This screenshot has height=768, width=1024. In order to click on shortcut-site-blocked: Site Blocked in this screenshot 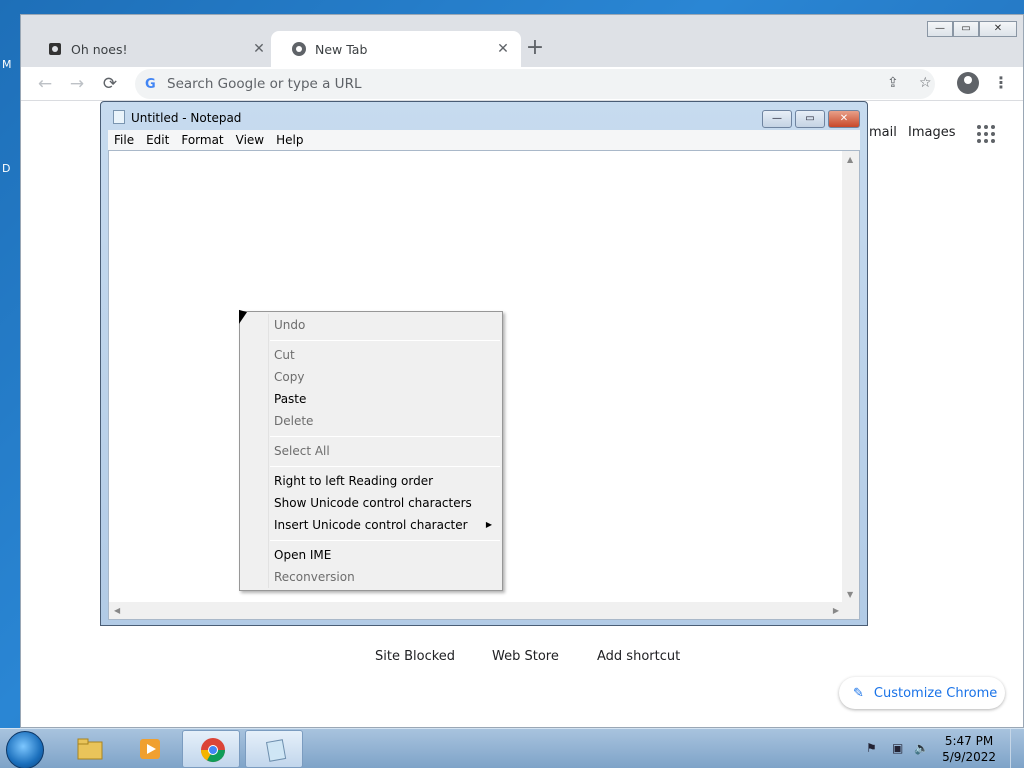, I will do `click(415, 656)`.